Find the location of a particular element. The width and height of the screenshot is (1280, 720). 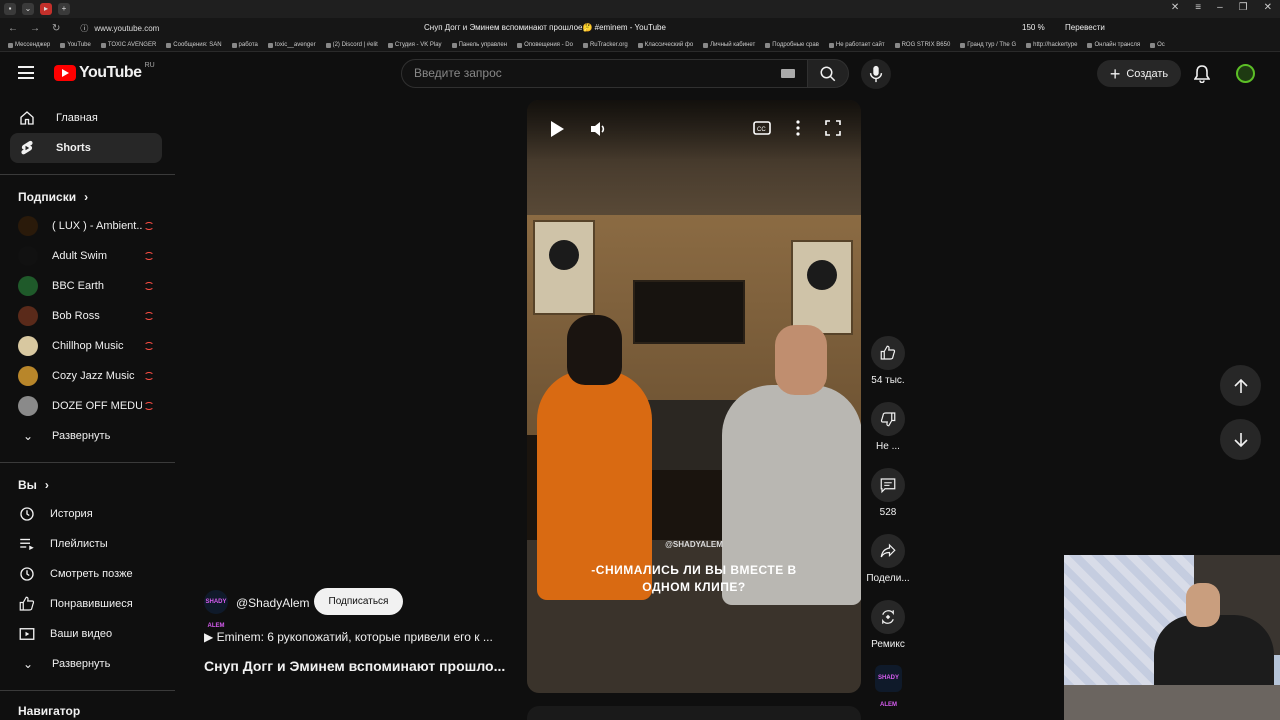

youtube-logo: YouTube RU is located at coordinates (104, 71).